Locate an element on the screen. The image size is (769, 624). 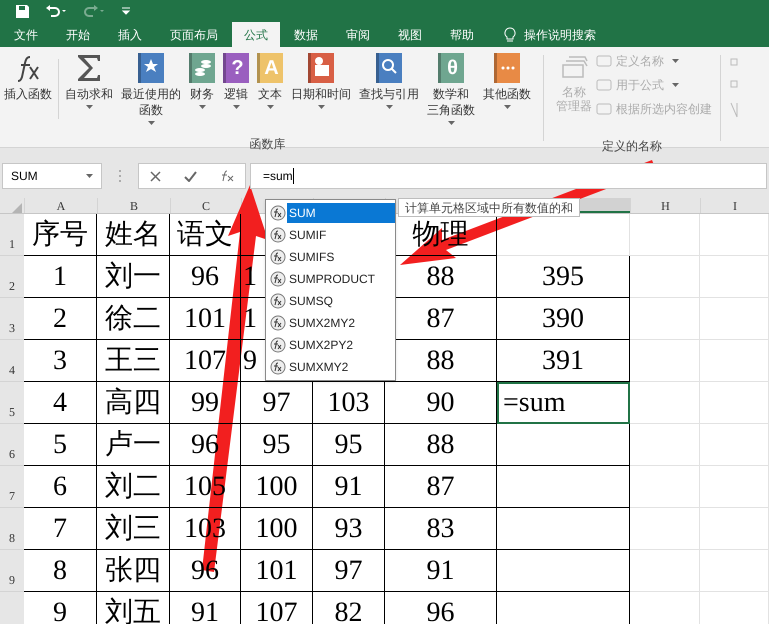
table-cell: 391 is located at coordinates (563, 361).